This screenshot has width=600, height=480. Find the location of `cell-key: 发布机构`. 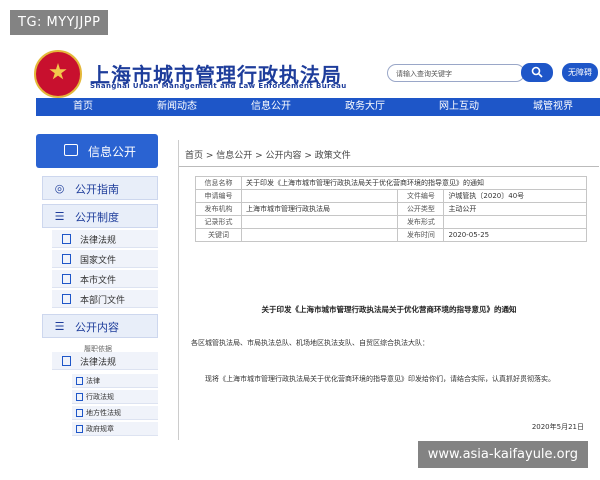

cell-key: 发布机构 is located at coordinates (218, 209).